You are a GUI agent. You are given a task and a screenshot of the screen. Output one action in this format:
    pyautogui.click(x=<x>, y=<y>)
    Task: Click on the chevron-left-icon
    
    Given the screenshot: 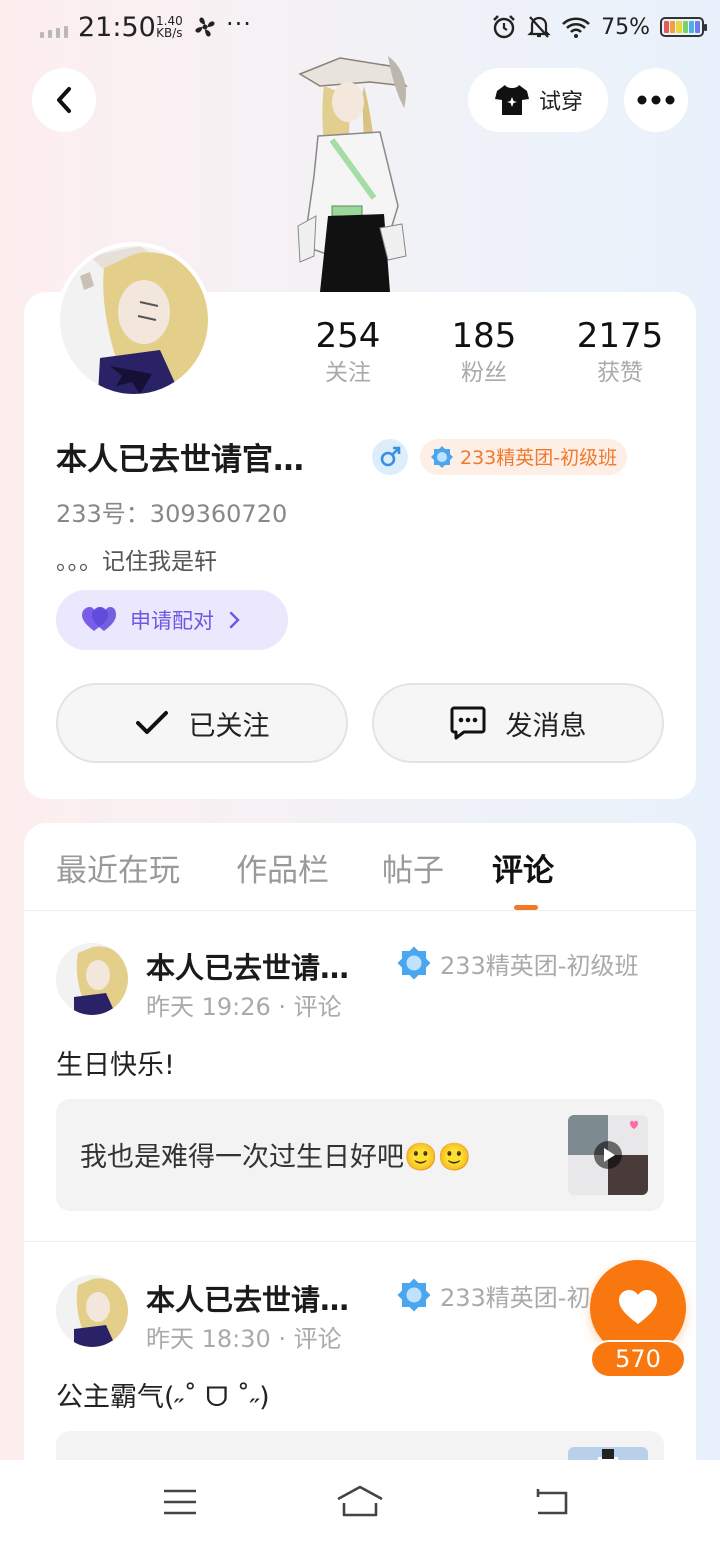 What is the action you would take?
    pyautogui.click(x=64, y=100)
    